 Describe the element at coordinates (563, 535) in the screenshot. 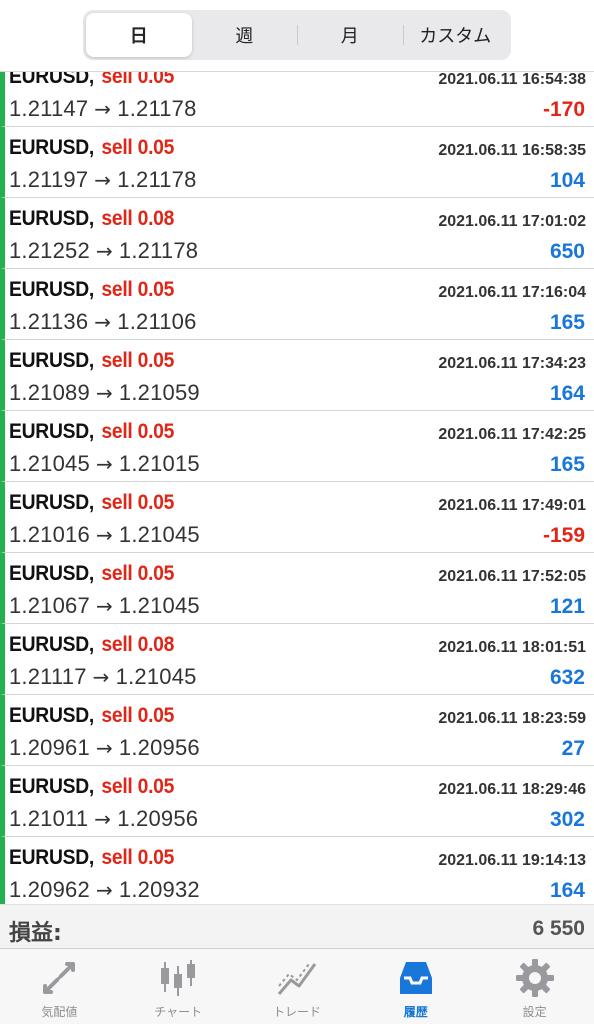

I see `trade-profit: -159` at that location.